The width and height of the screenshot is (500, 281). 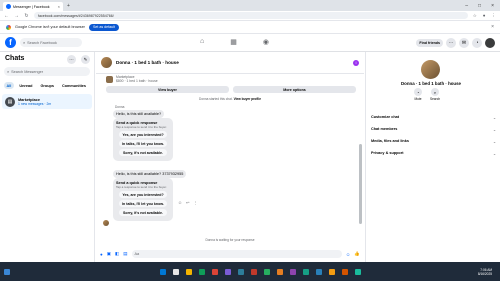 I want to click on chrome-icon, so click(x=215, y=271).